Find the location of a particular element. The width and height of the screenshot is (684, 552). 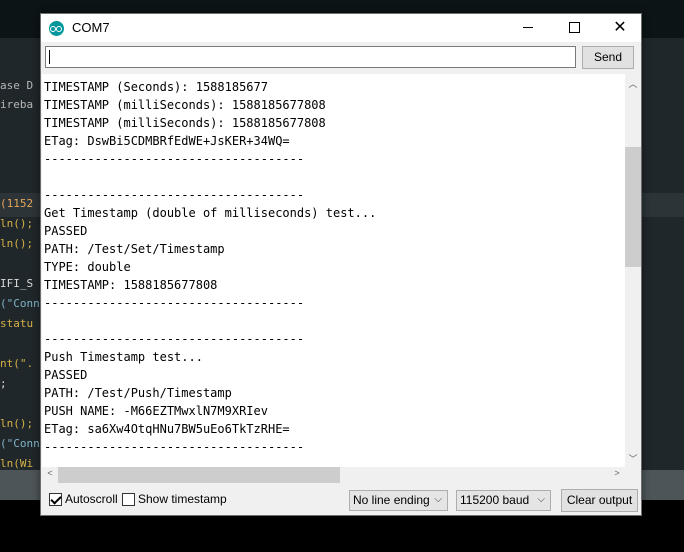

output-line: TIMESTAMP (Seconds): 1588185677 is located at coordinates (156, 87).